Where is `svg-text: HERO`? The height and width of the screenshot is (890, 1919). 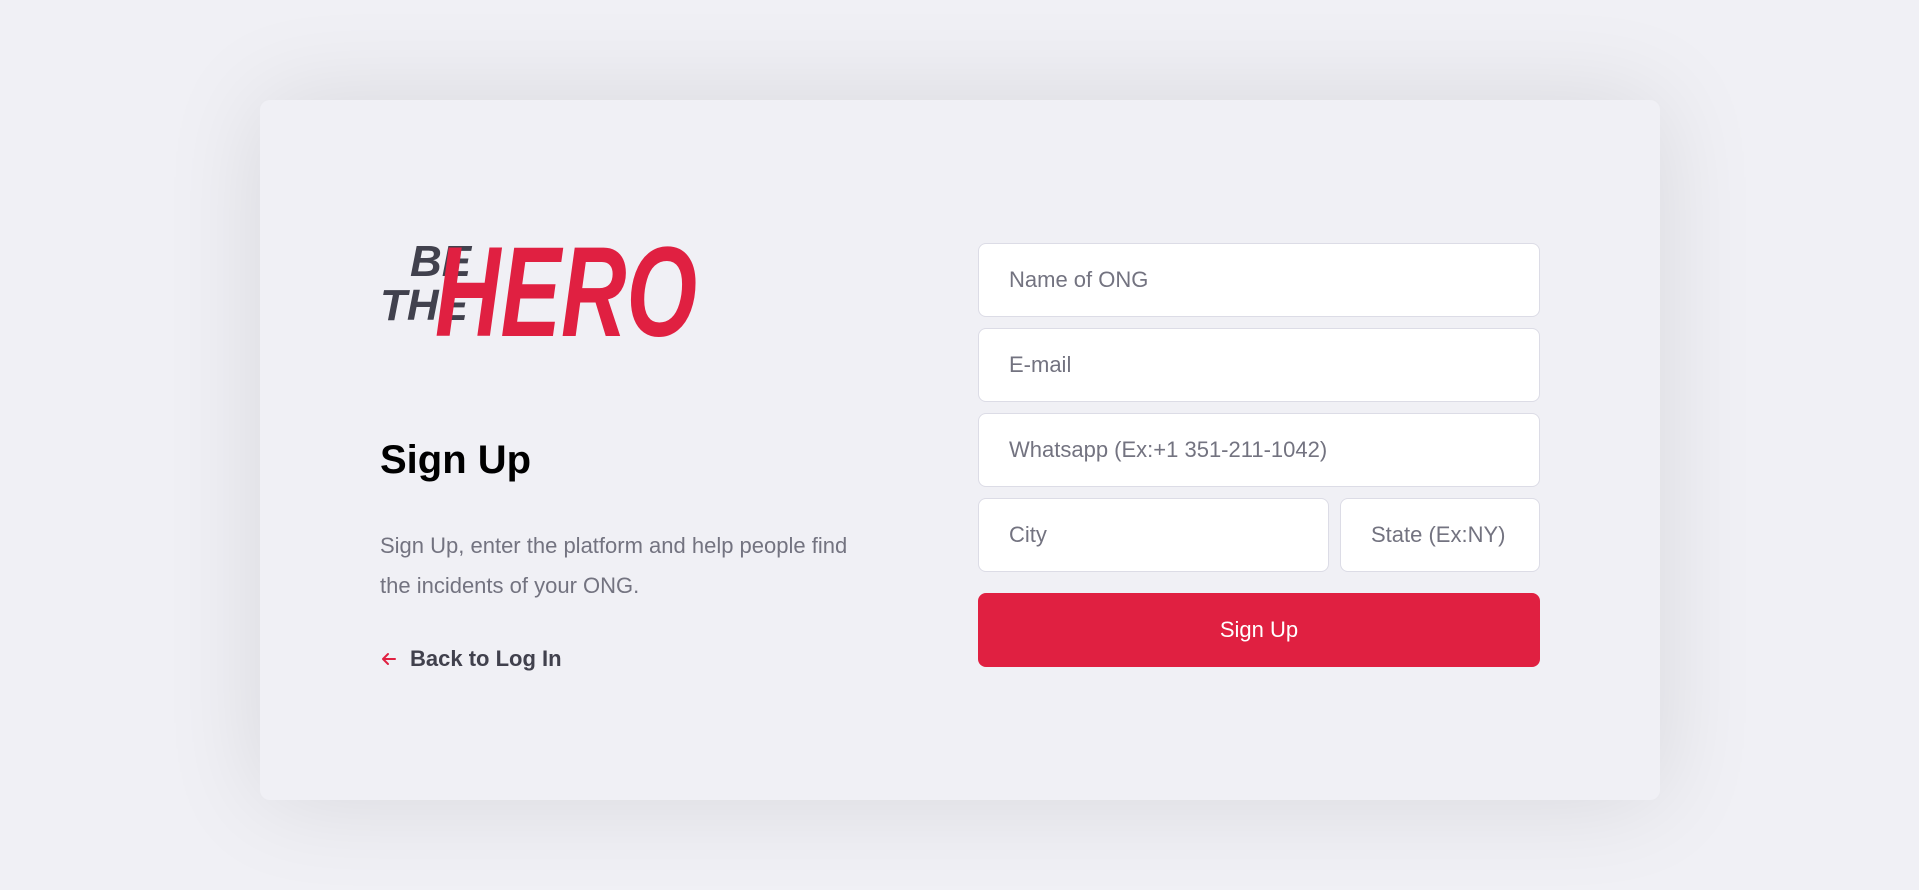
svg-text: HERO is located at coordinates (566, 289).